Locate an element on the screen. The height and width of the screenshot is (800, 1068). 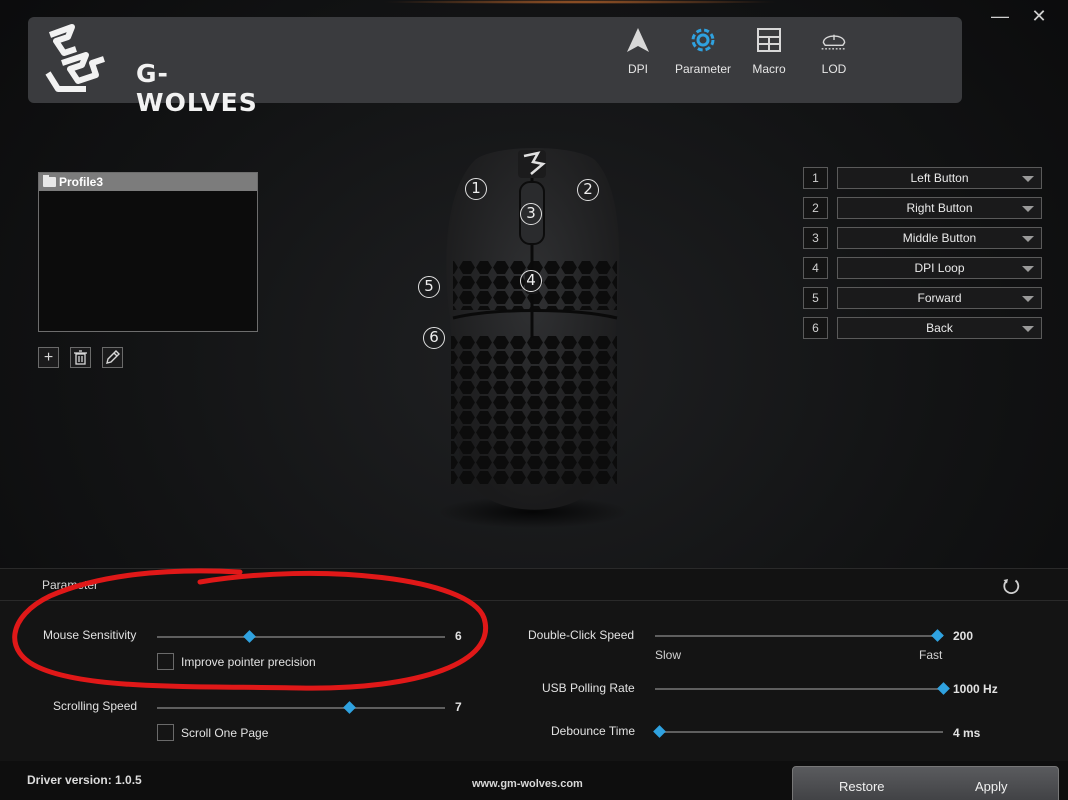
callout-4: 4 is located at coordinates (531, 281).